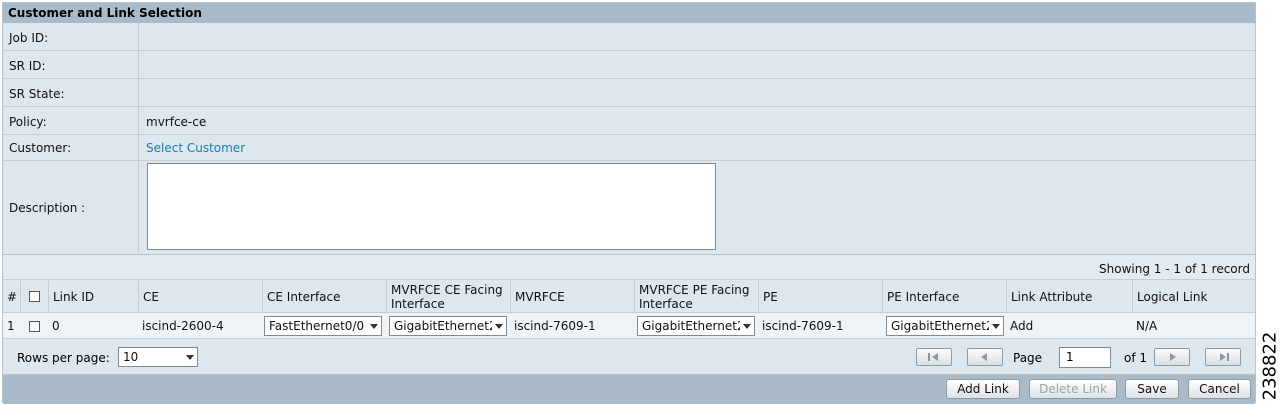 The width and height of the screenshot is (1283, 405). What do you see at coordinates (1219, 389) in the screenshot?
I see `cancel-button: Cancel` at bounding box center [1219, 389].